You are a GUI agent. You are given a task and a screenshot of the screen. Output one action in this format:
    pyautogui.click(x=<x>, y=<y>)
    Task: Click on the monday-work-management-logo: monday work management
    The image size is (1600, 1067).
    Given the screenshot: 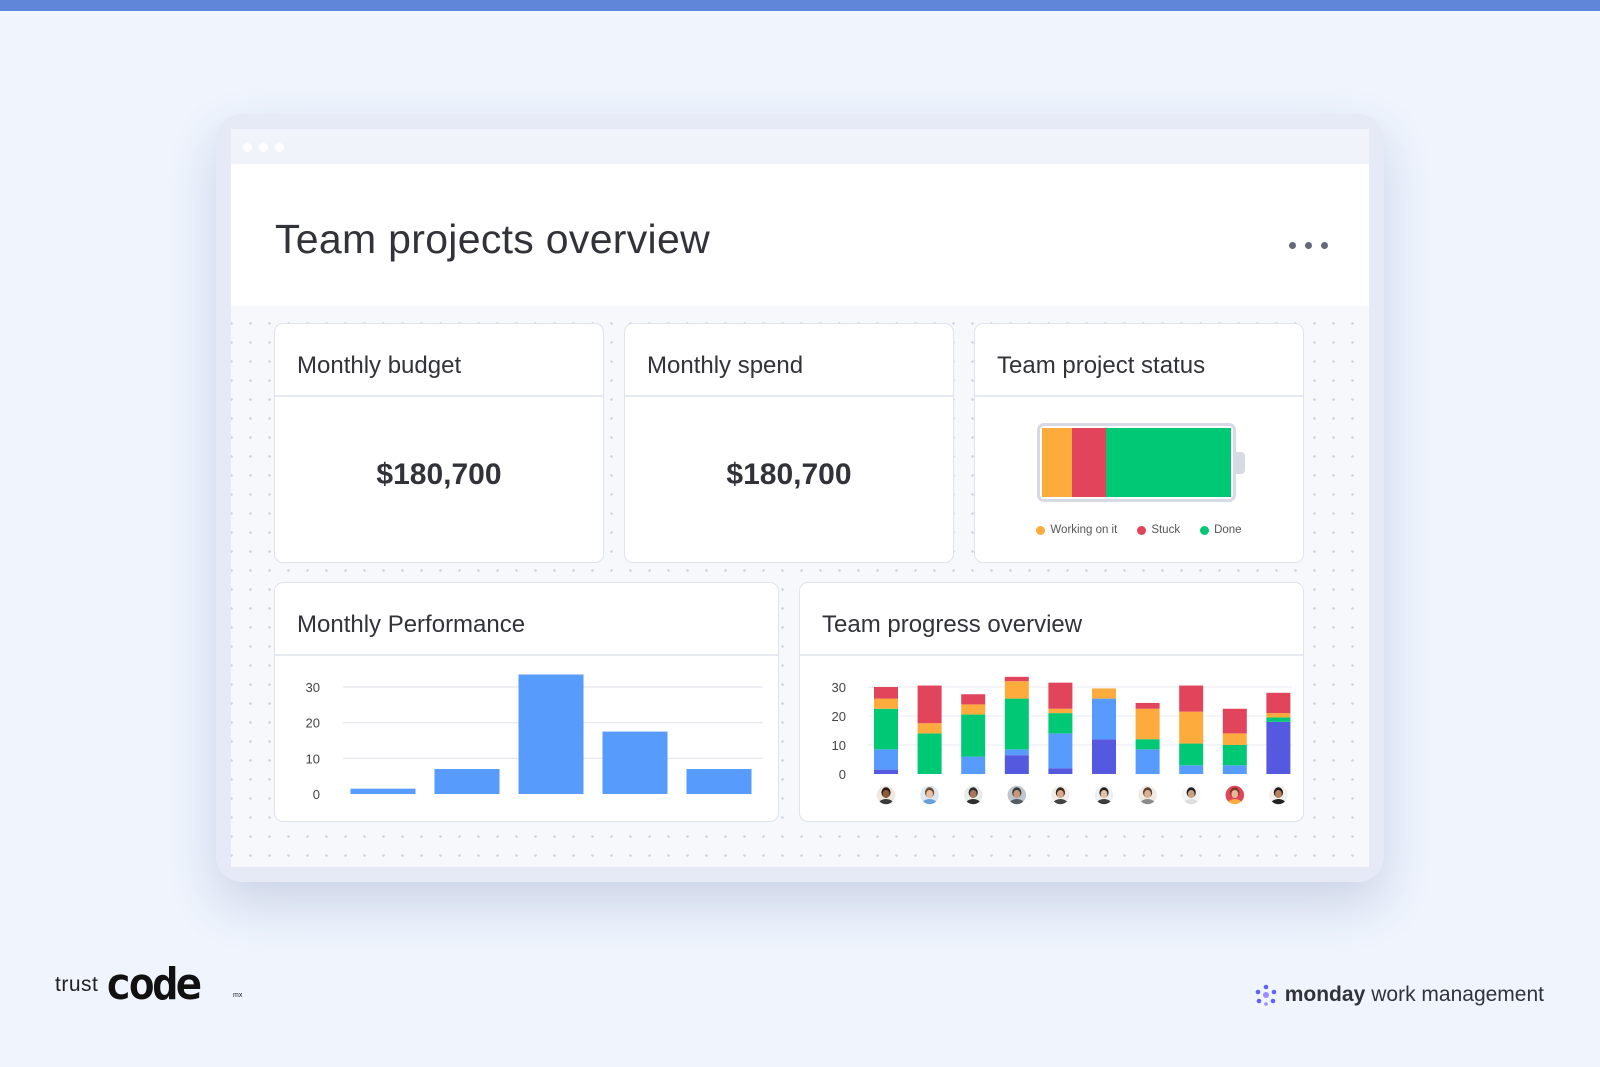 What is the action you would take?
    pyautogui.click(x=1399, y=995)
    